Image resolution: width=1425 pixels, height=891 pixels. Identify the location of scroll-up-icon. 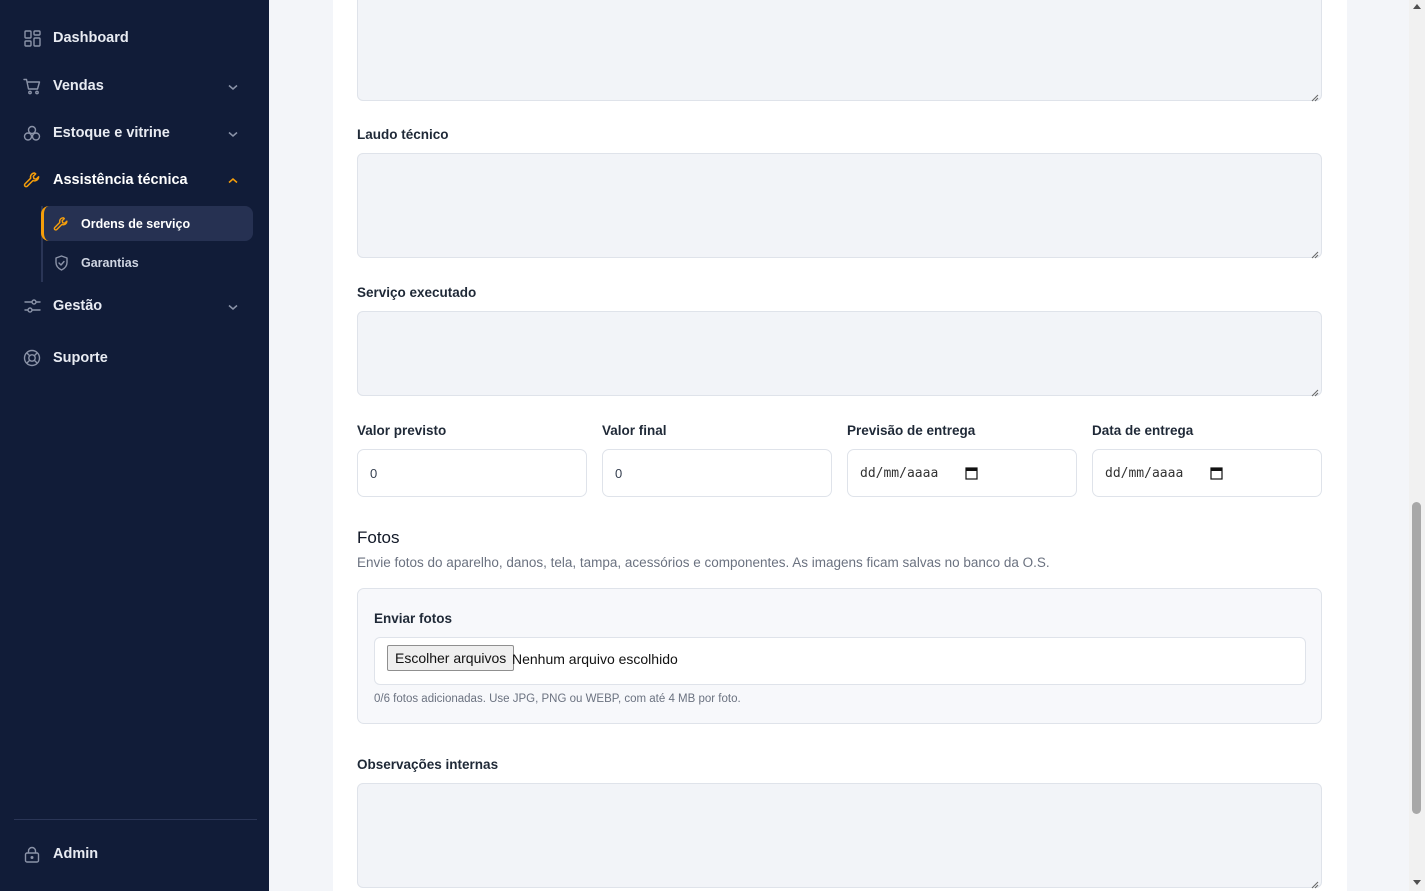
(1417, 6).